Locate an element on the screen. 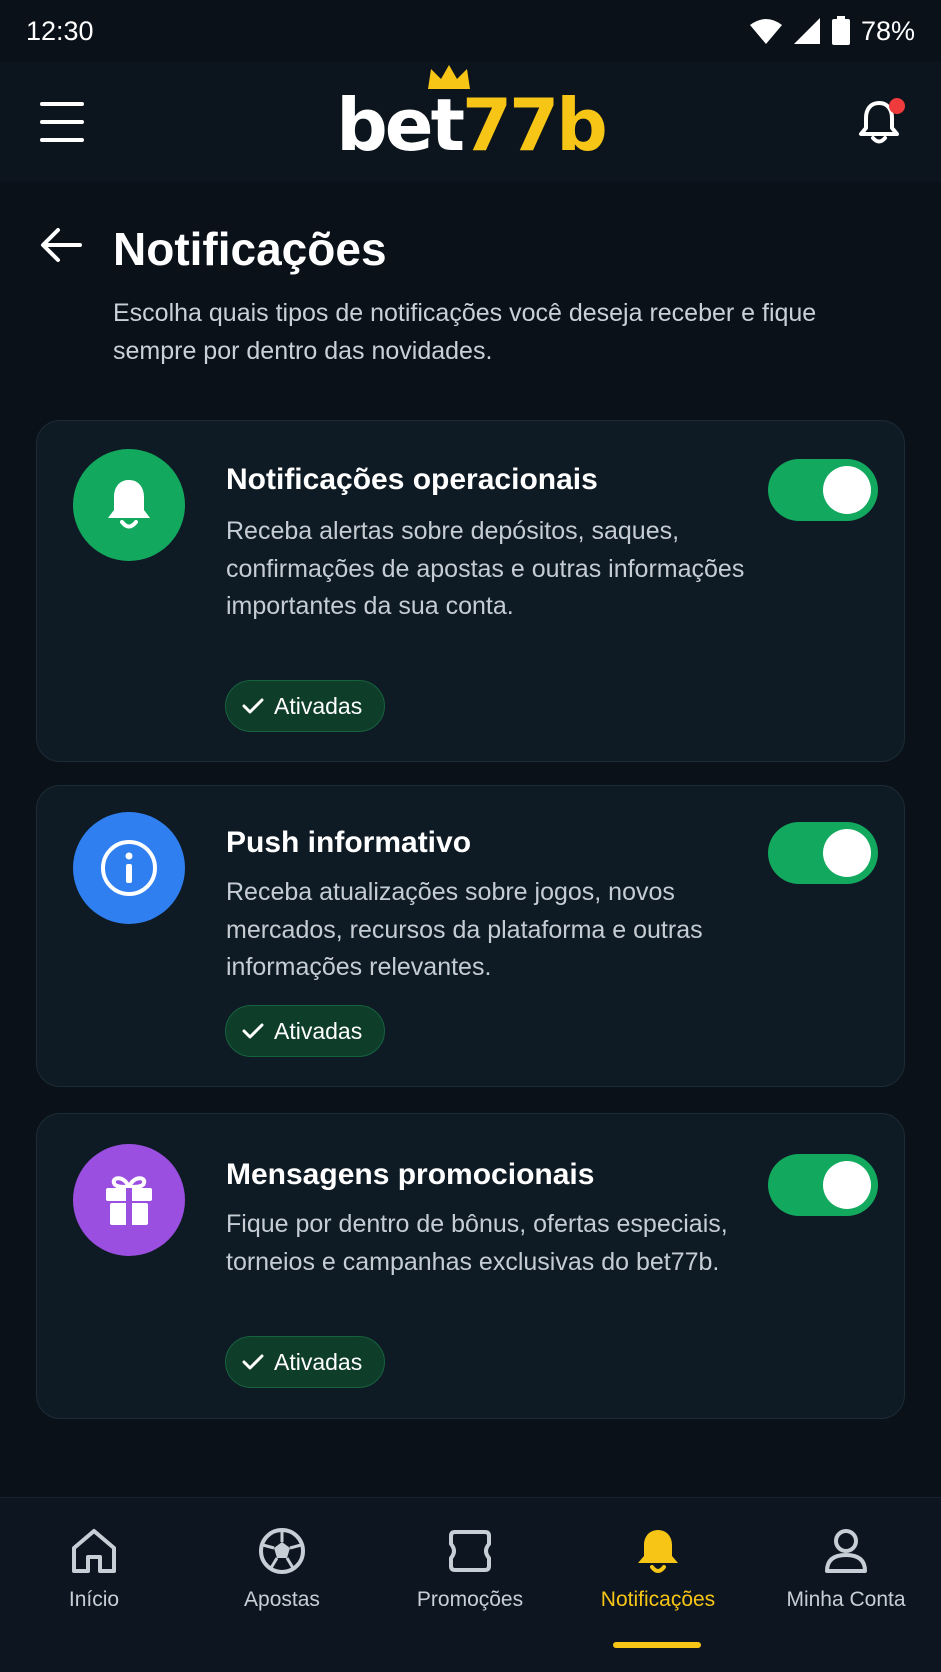  soccer-ball-icon is located at coordinates (282, 1551).